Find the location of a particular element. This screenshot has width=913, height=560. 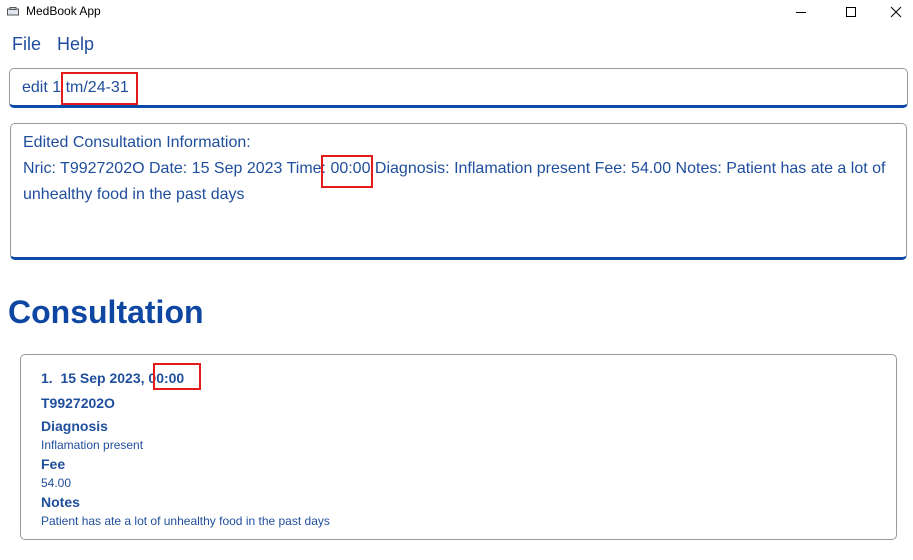

maximize-icon is located at coordinates (851, 12).